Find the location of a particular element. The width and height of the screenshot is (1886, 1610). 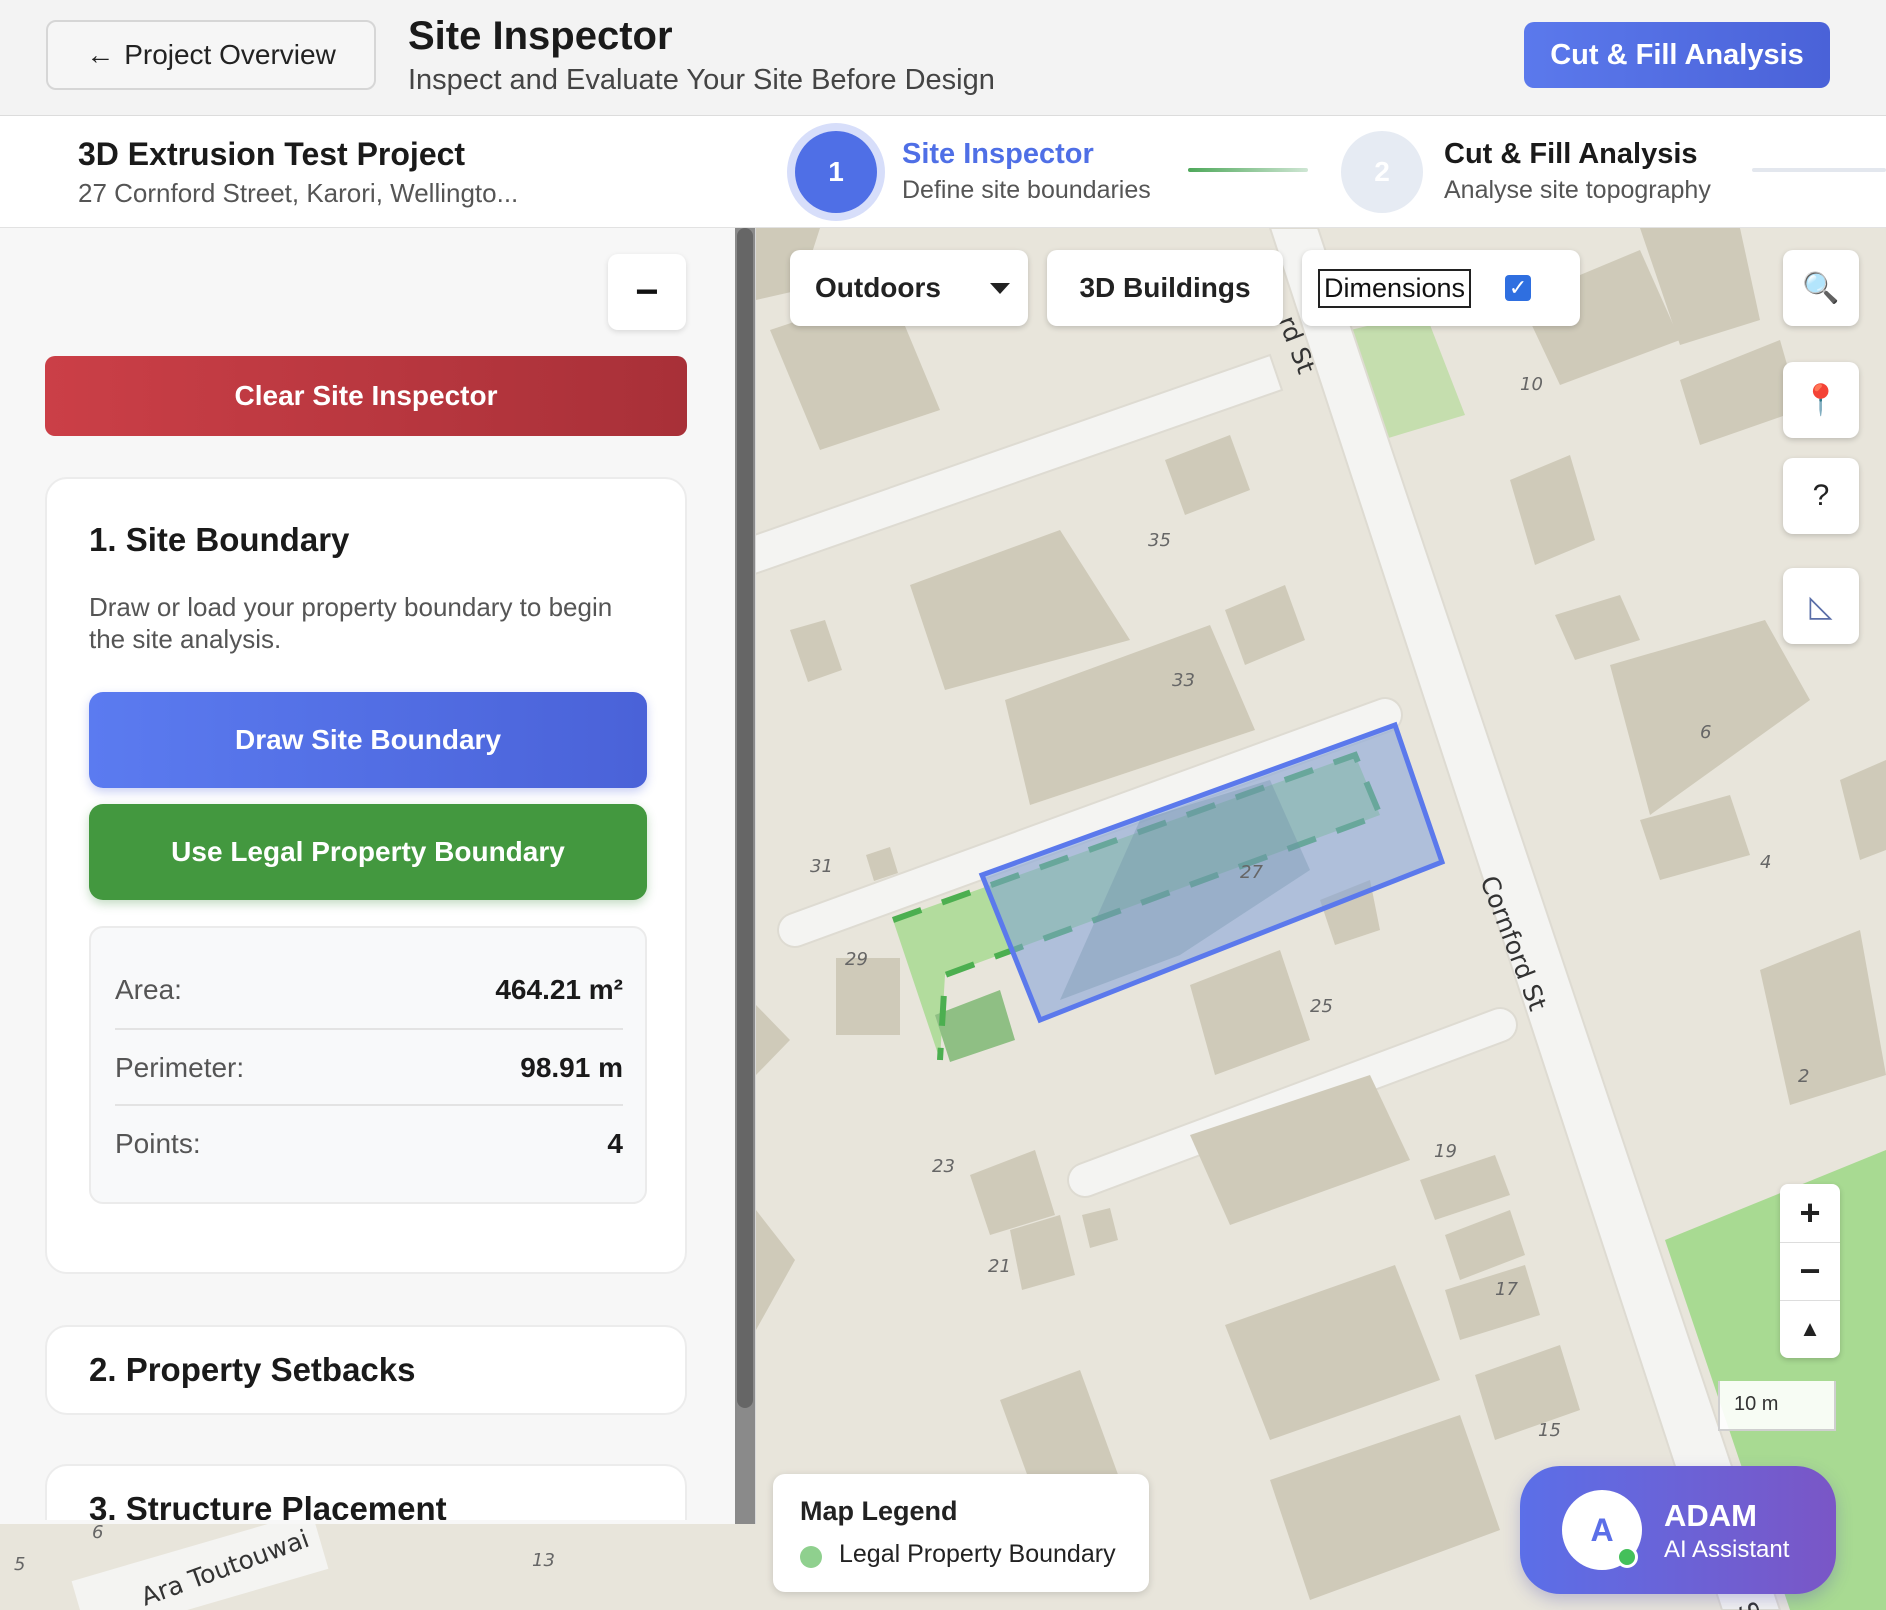

3d-buildings-toggle: 3D Buildings is located at coordinates (1165, 288).